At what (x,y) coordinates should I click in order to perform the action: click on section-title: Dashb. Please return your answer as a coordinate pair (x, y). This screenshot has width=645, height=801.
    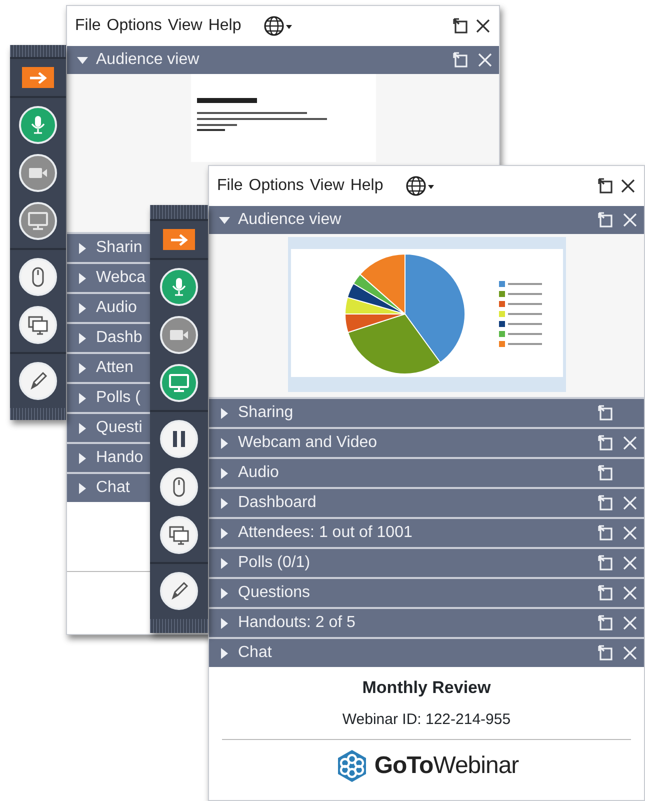
    Looking at the image, I should click on (119, 338).